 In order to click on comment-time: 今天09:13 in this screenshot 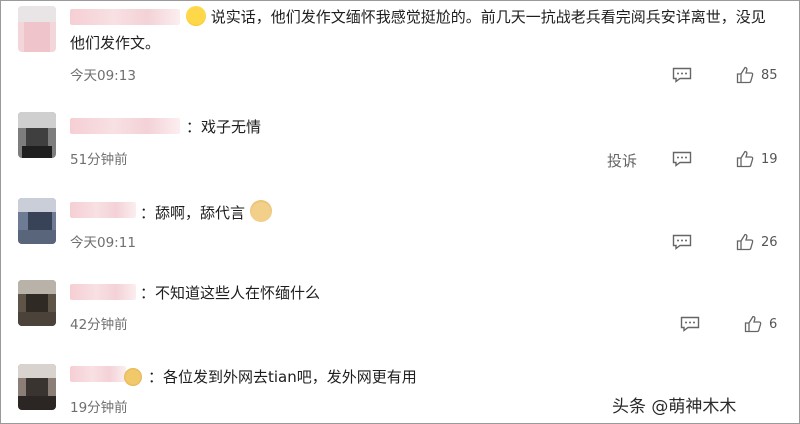, I will do `click(103, 76)`.